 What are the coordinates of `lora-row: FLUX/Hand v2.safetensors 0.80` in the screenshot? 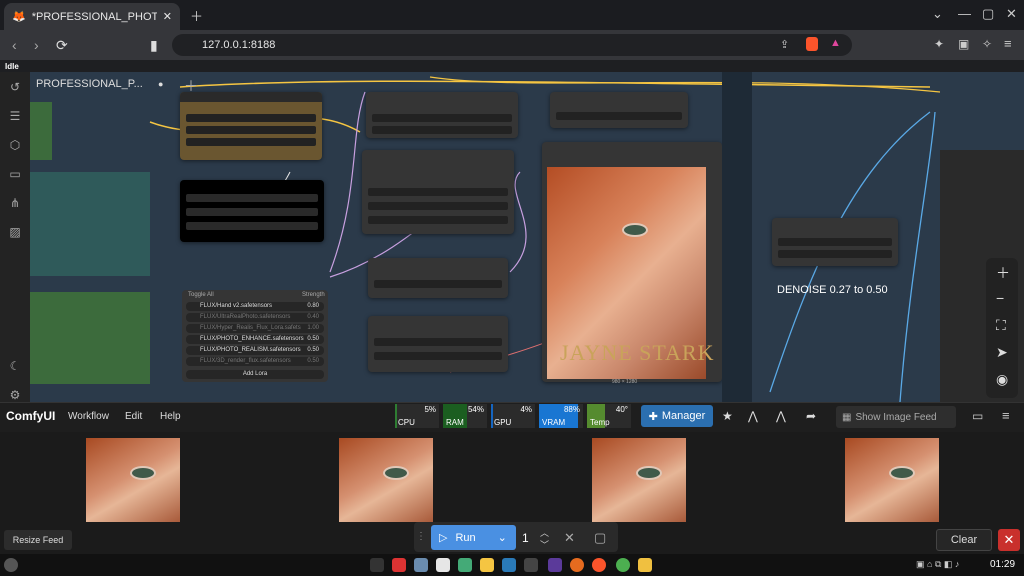 It's located at (255, 306).